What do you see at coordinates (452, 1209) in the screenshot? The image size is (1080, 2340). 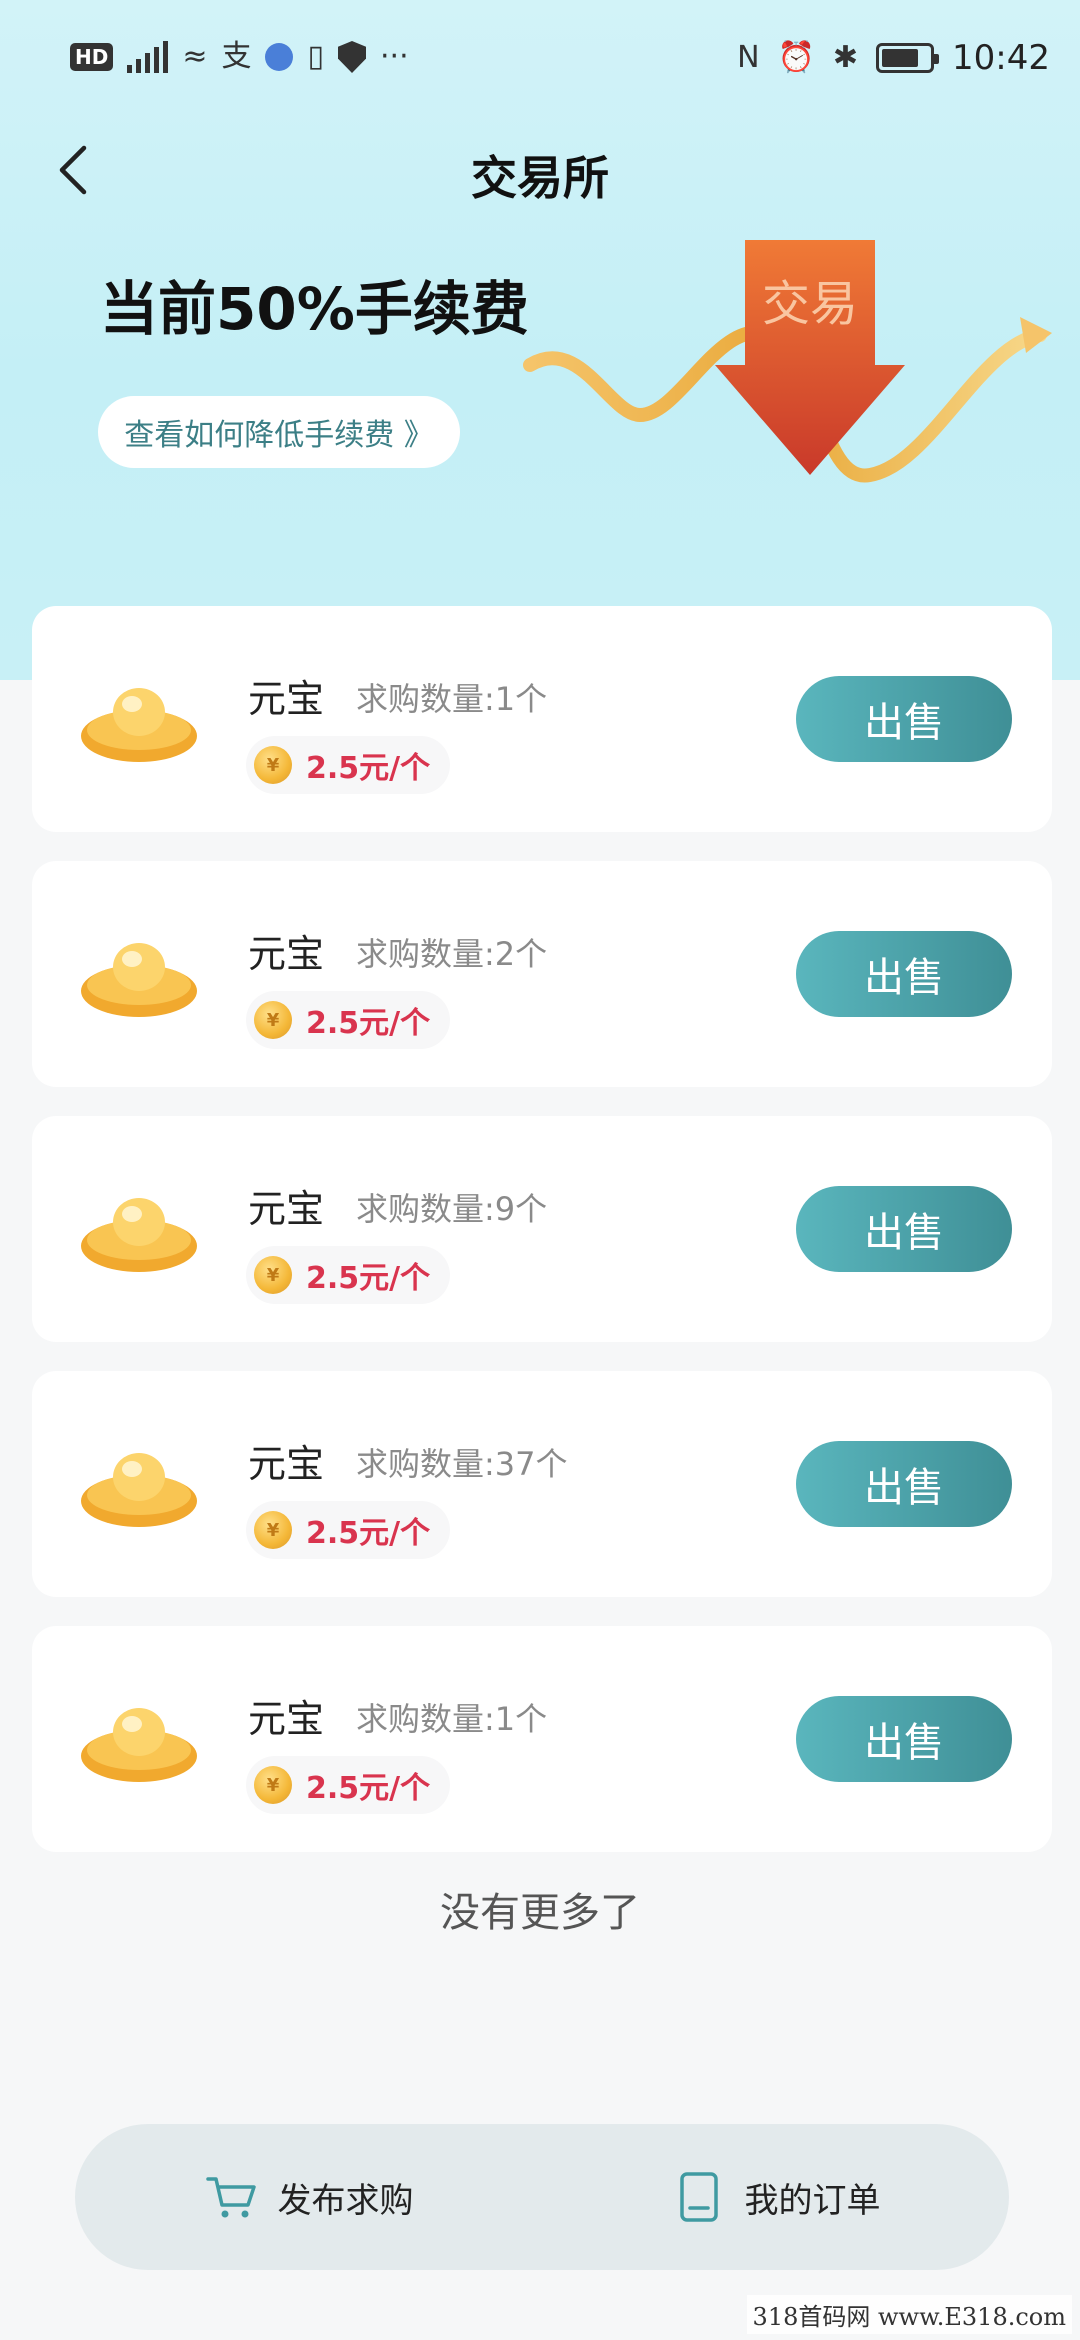 I see `item-quantity: 求购数量:9个` at bounding box center [452, 1209].